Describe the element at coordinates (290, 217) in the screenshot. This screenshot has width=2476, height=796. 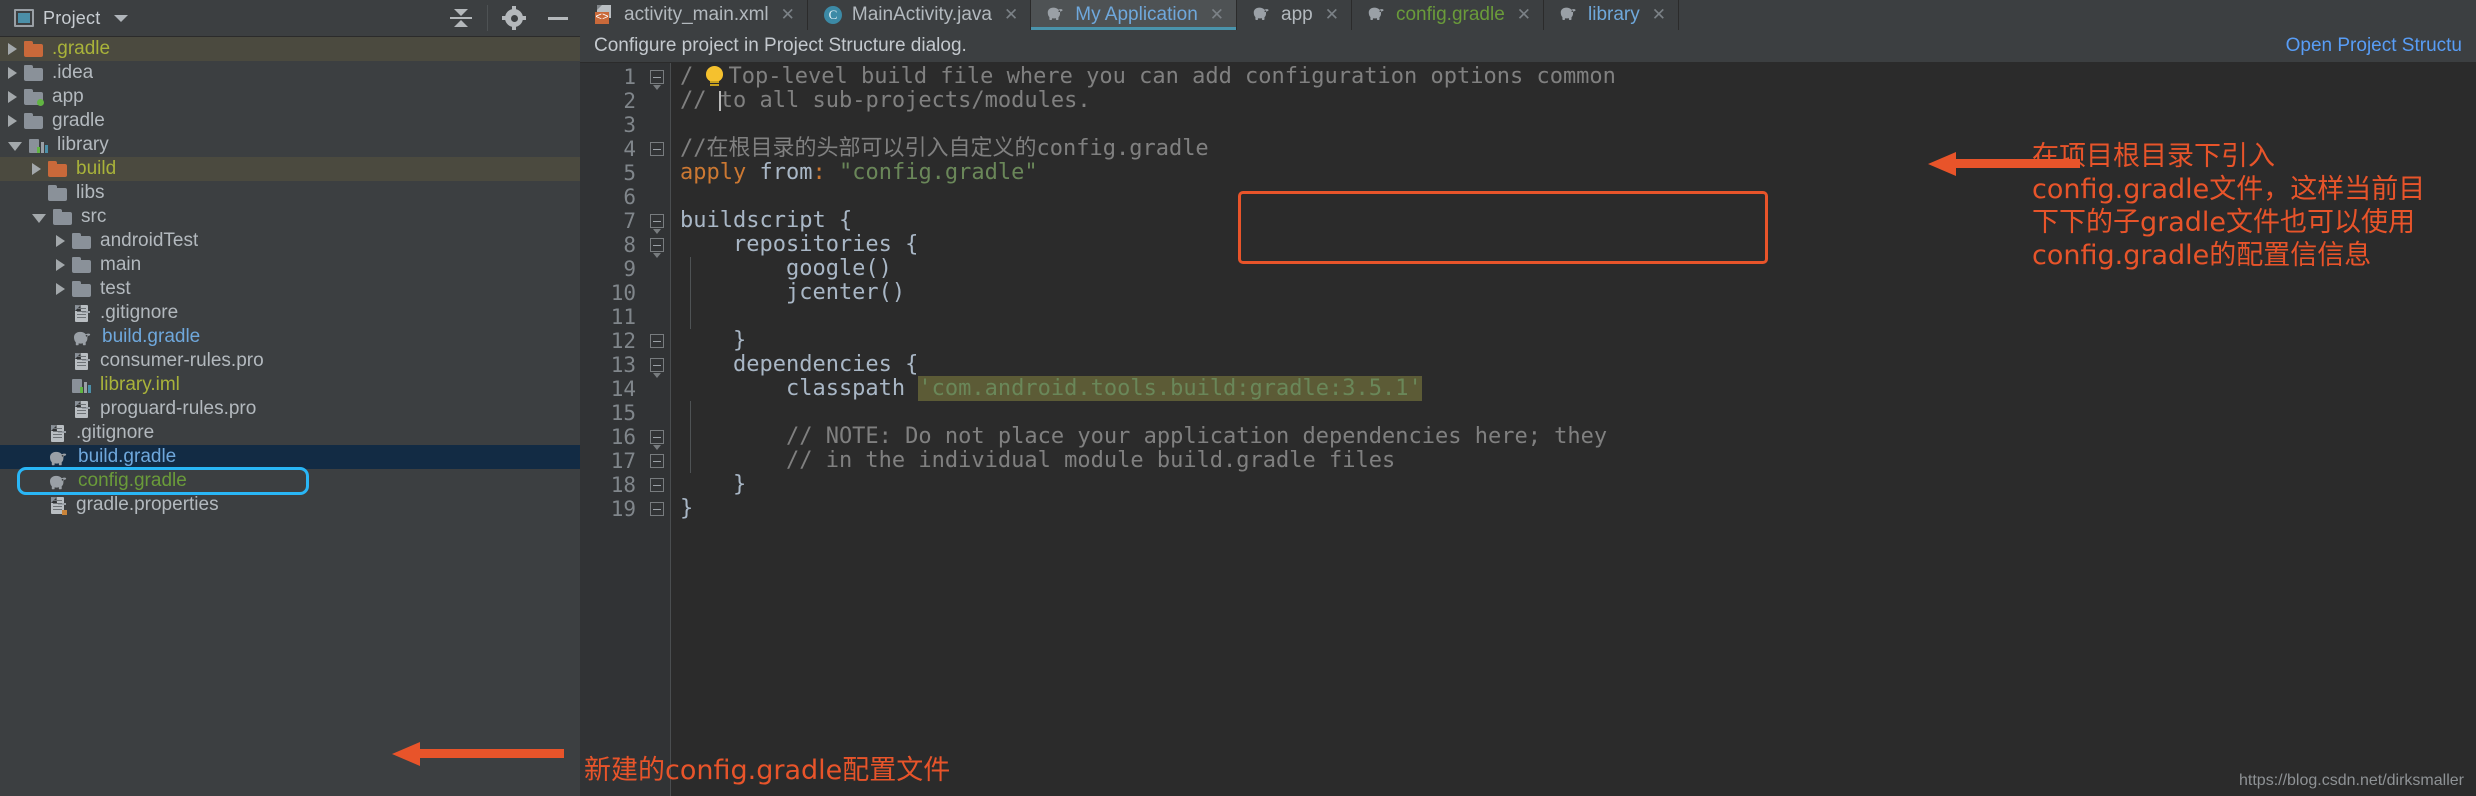
I see `tree-node: src` at that location.